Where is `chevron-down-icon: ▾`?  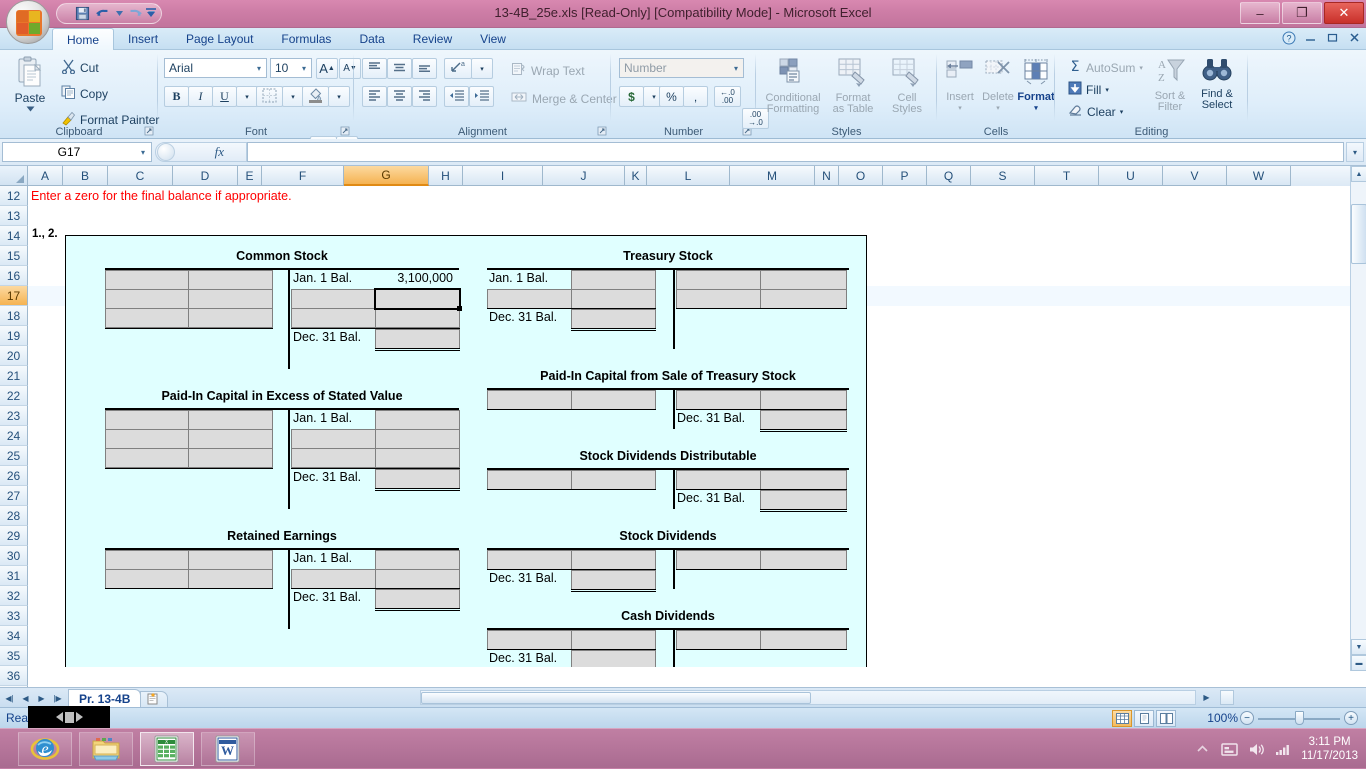
chevron-down-icon: ▾ is located at coordinates (736, 68).